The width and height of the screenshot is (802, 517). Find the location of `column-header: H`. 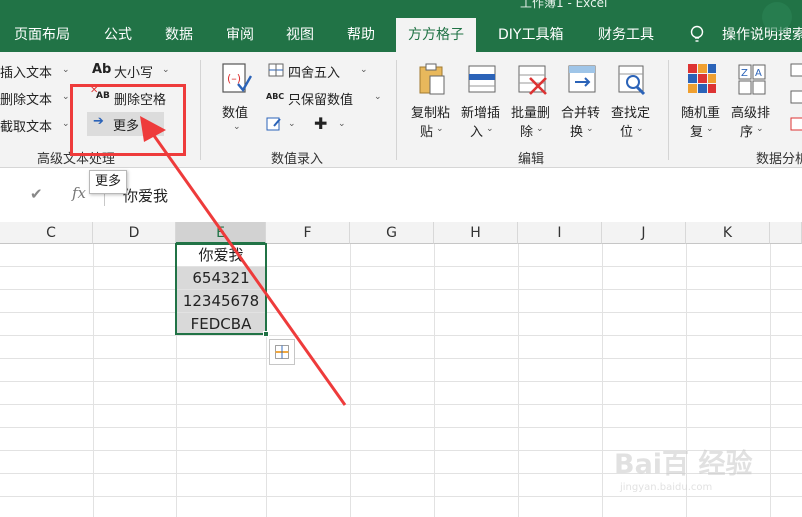

column-header: H is located at coordinates (476, 233).